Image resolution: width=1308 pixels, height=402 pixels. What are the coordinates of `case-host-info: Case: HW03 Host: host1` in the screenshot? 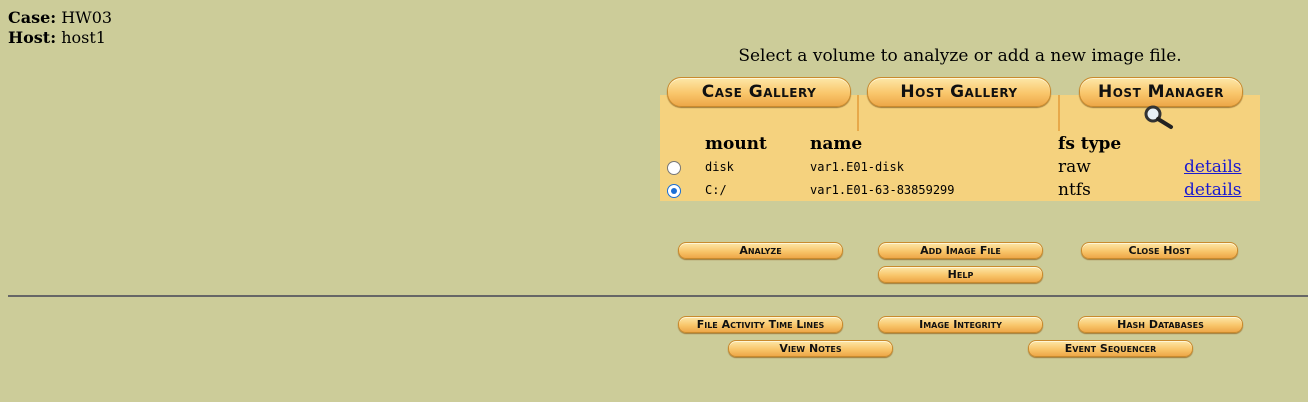 It's located at (60, 28).